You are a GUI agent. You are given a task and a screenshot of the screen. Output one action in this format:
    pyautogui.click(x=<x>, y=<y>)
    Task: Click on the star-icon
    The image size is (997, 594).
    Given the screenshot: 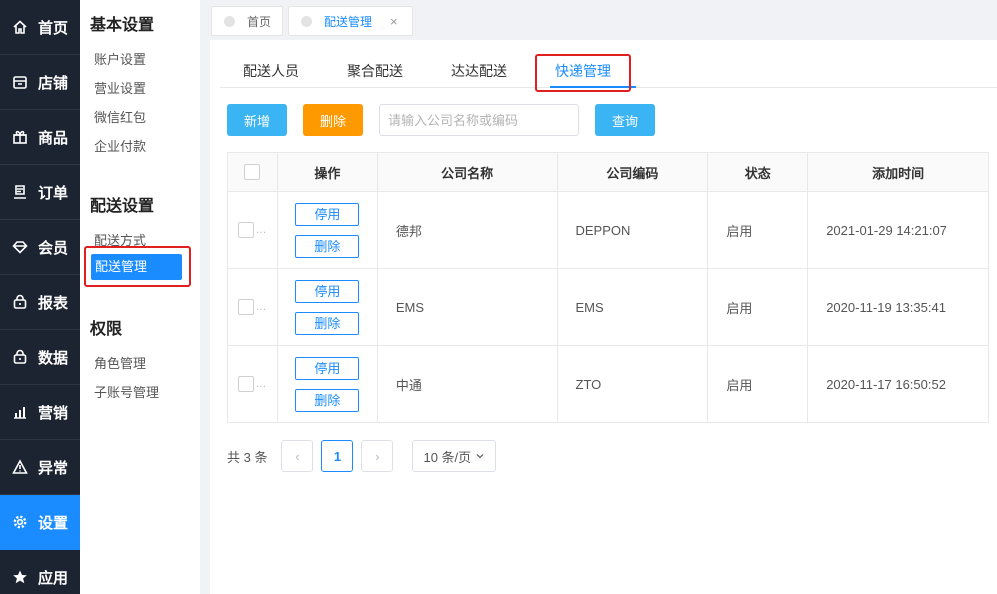 What is the action you would take?
    pyautogui.click(x=20, y=577)
    